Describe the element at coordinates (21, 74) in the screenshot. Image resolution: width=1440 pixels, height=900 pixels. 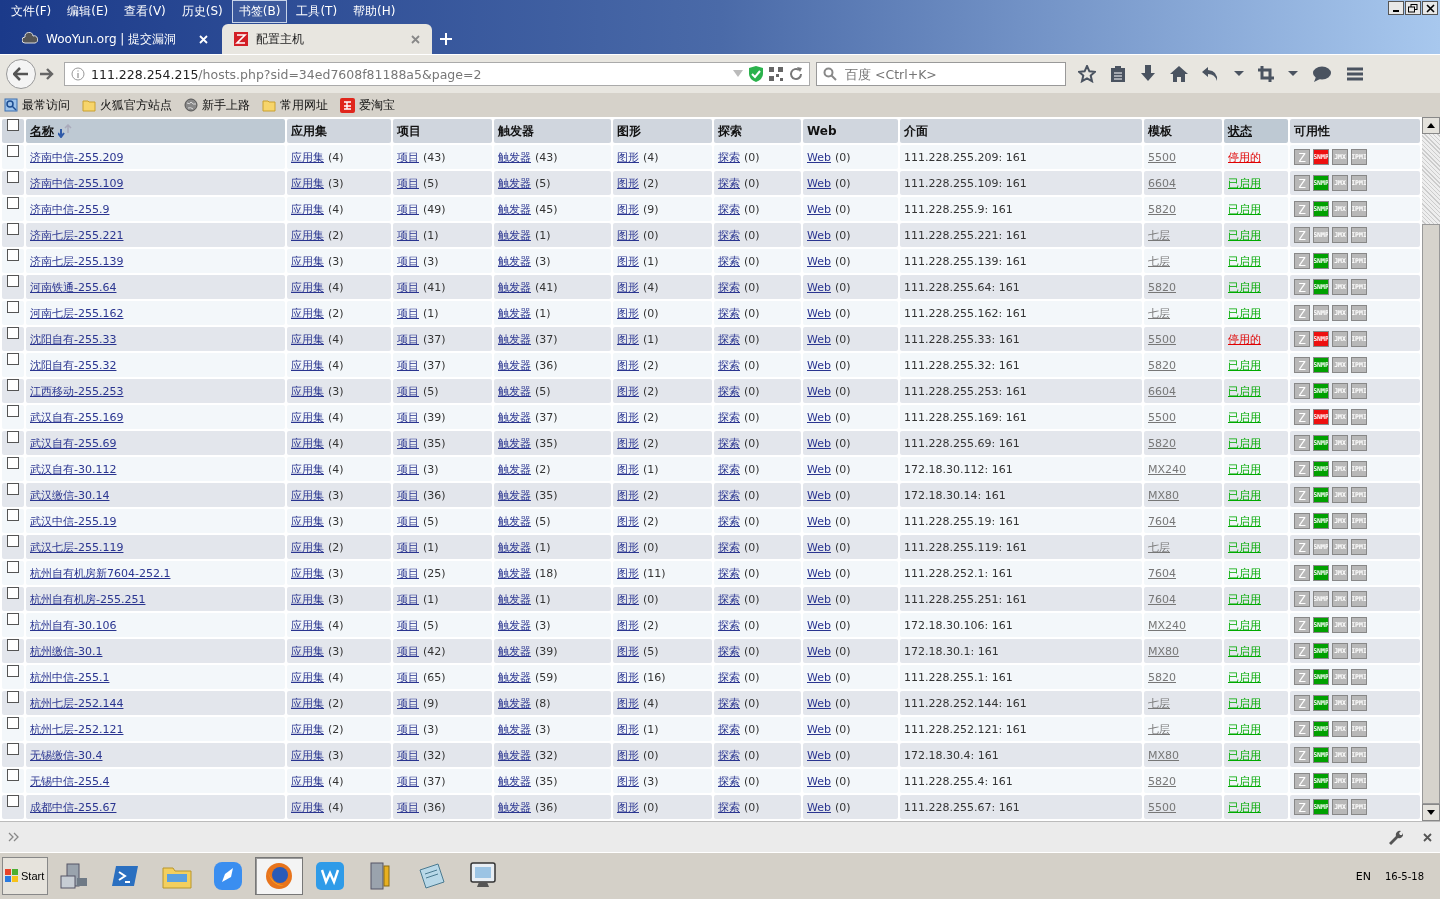
I see `back-button` at that location.